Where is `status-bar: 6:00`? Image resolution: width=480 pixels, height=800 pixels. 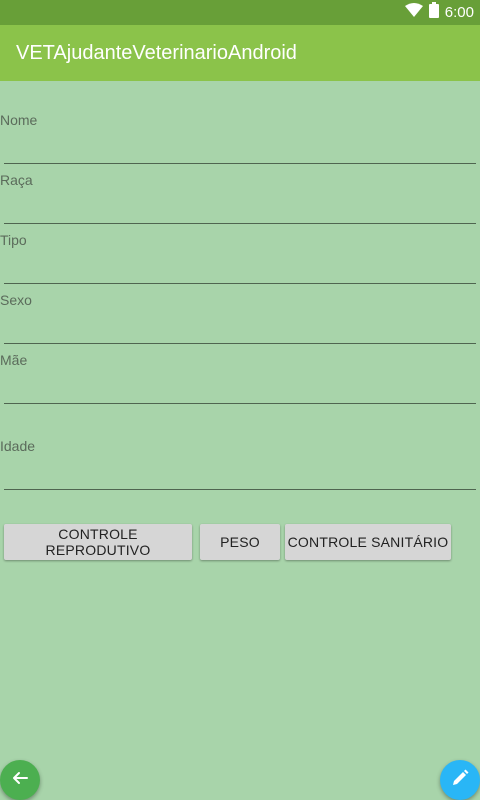
status-bar: 6:00 is located at coordinates (240, 12).